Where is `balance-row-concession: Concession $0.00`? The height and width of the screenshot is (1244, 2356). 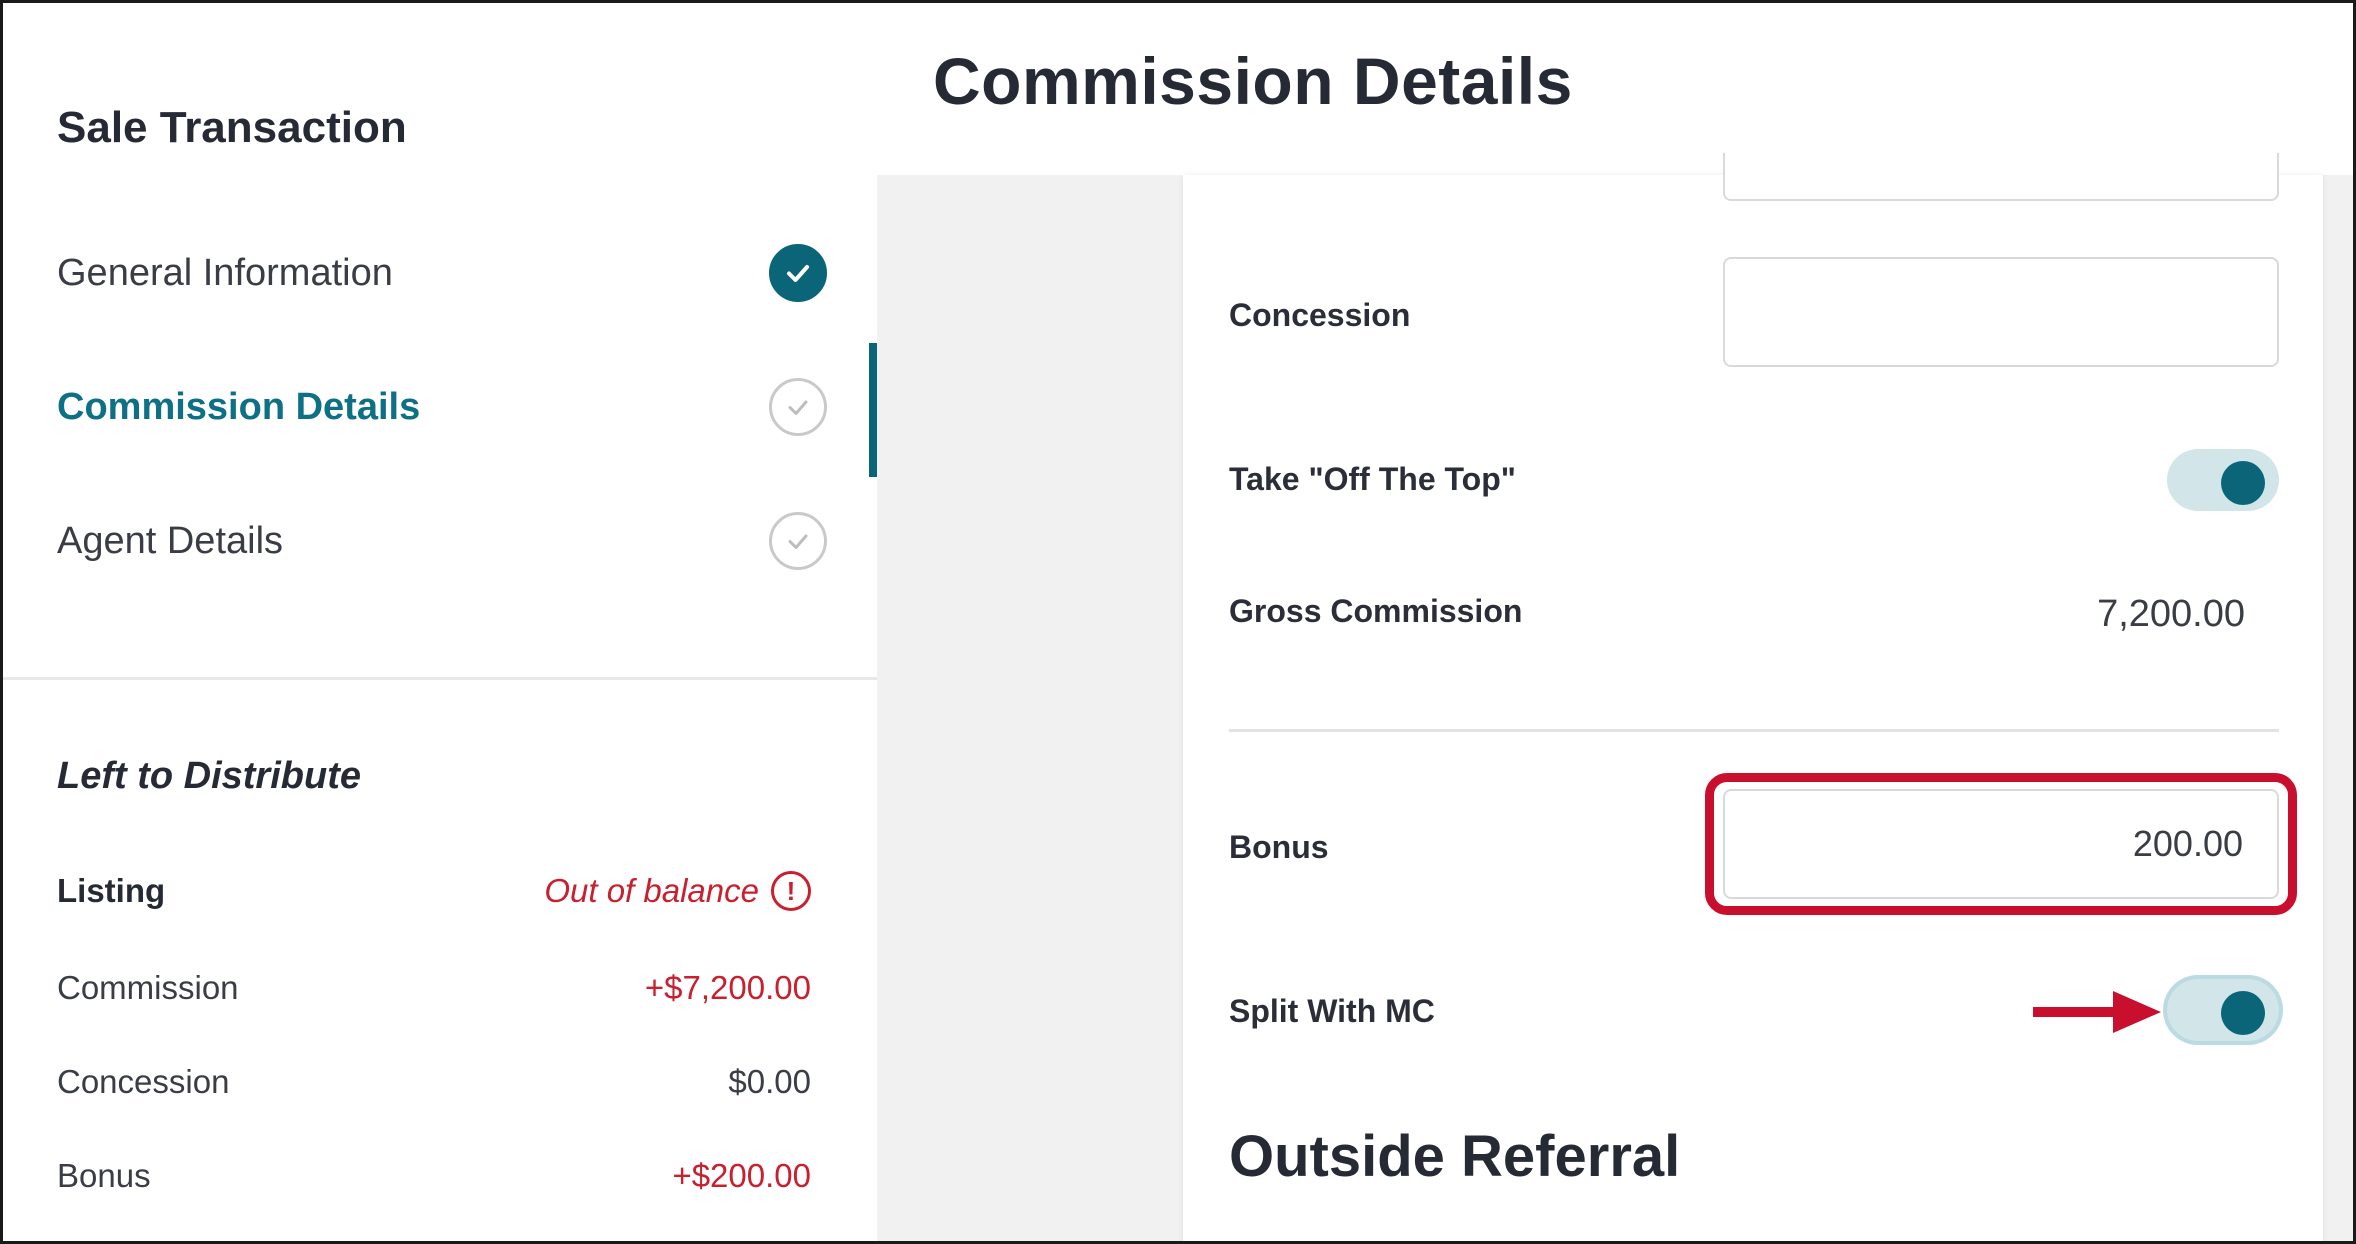 balance-row-concession: Concession $0.00 is located at coordinates (434, 1082).